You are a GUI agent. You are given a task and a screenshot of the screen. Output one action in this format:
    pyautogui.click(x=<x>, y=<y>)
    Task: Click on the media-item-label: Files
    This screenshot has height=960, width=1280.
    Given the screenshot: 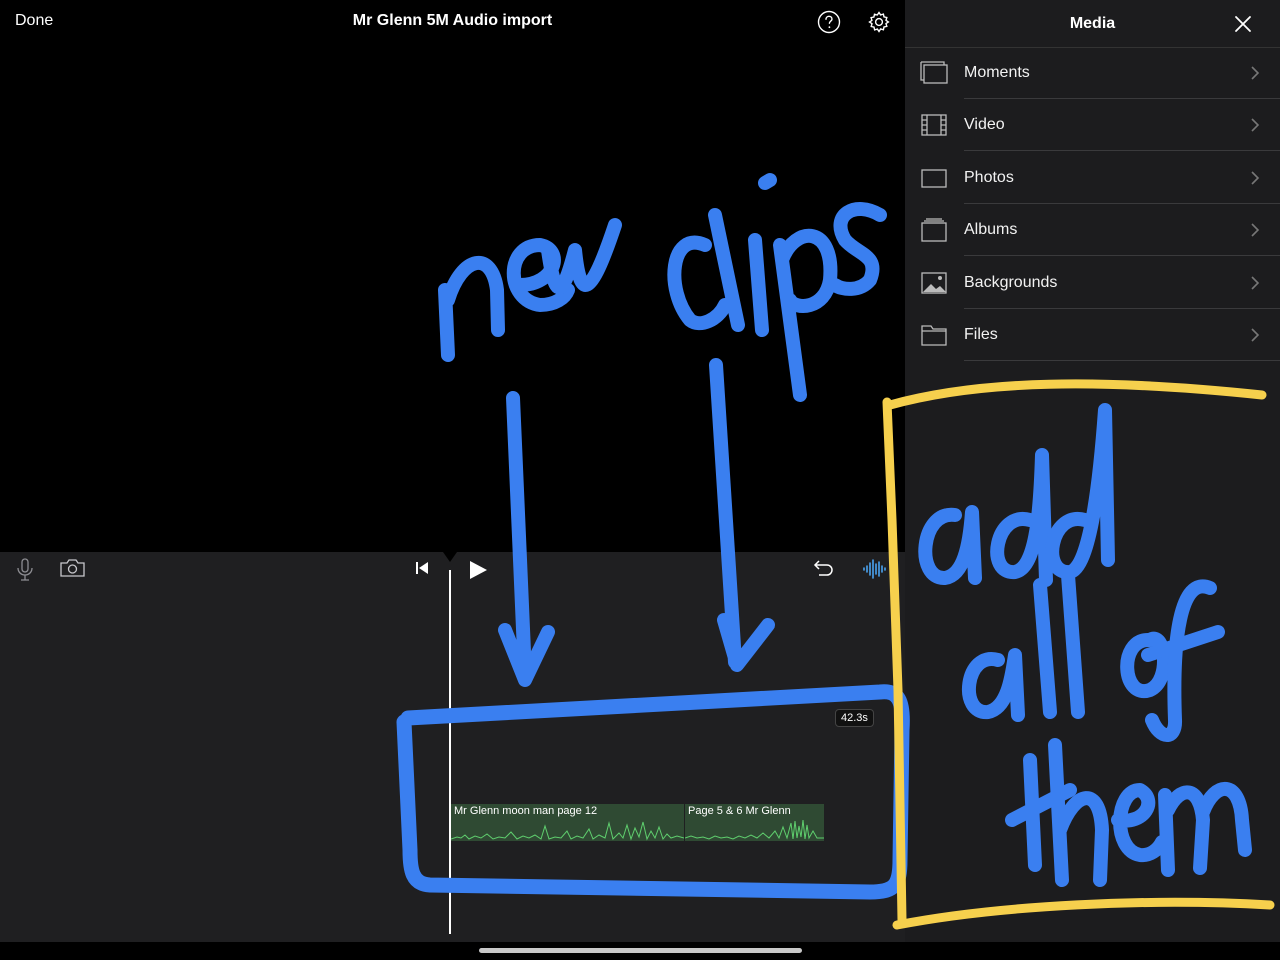 What is the action you would take?
    pyautogui.click(x=981, y=334)
    